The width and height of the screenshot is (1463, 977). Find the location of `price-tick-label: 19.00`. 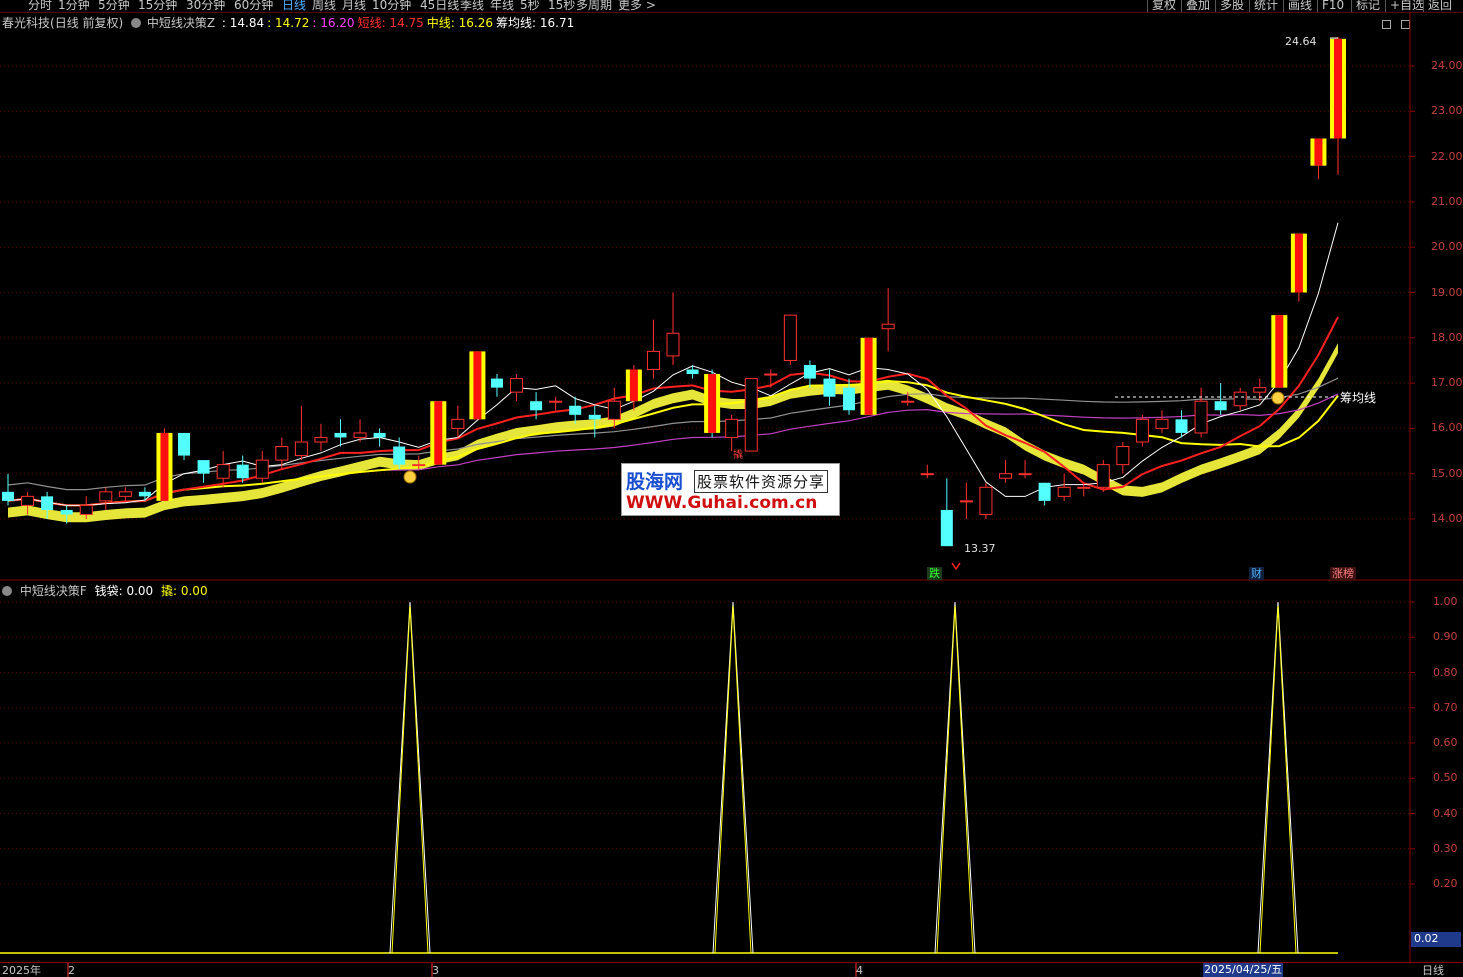

price-tick-label: 19.00 is located at coordinates (1447, 292).